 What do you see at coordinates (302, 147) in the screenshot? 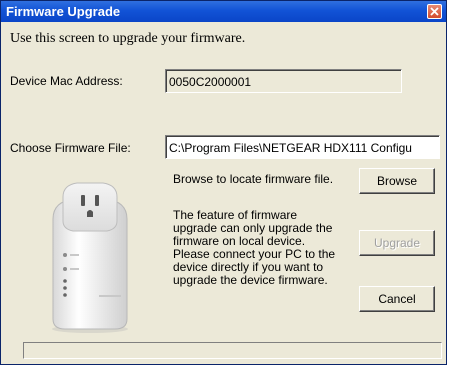
I see `firmware-file-input: C:\Program Files\NETGEAR HDX111 Configu` at bounding box center [302, 147].